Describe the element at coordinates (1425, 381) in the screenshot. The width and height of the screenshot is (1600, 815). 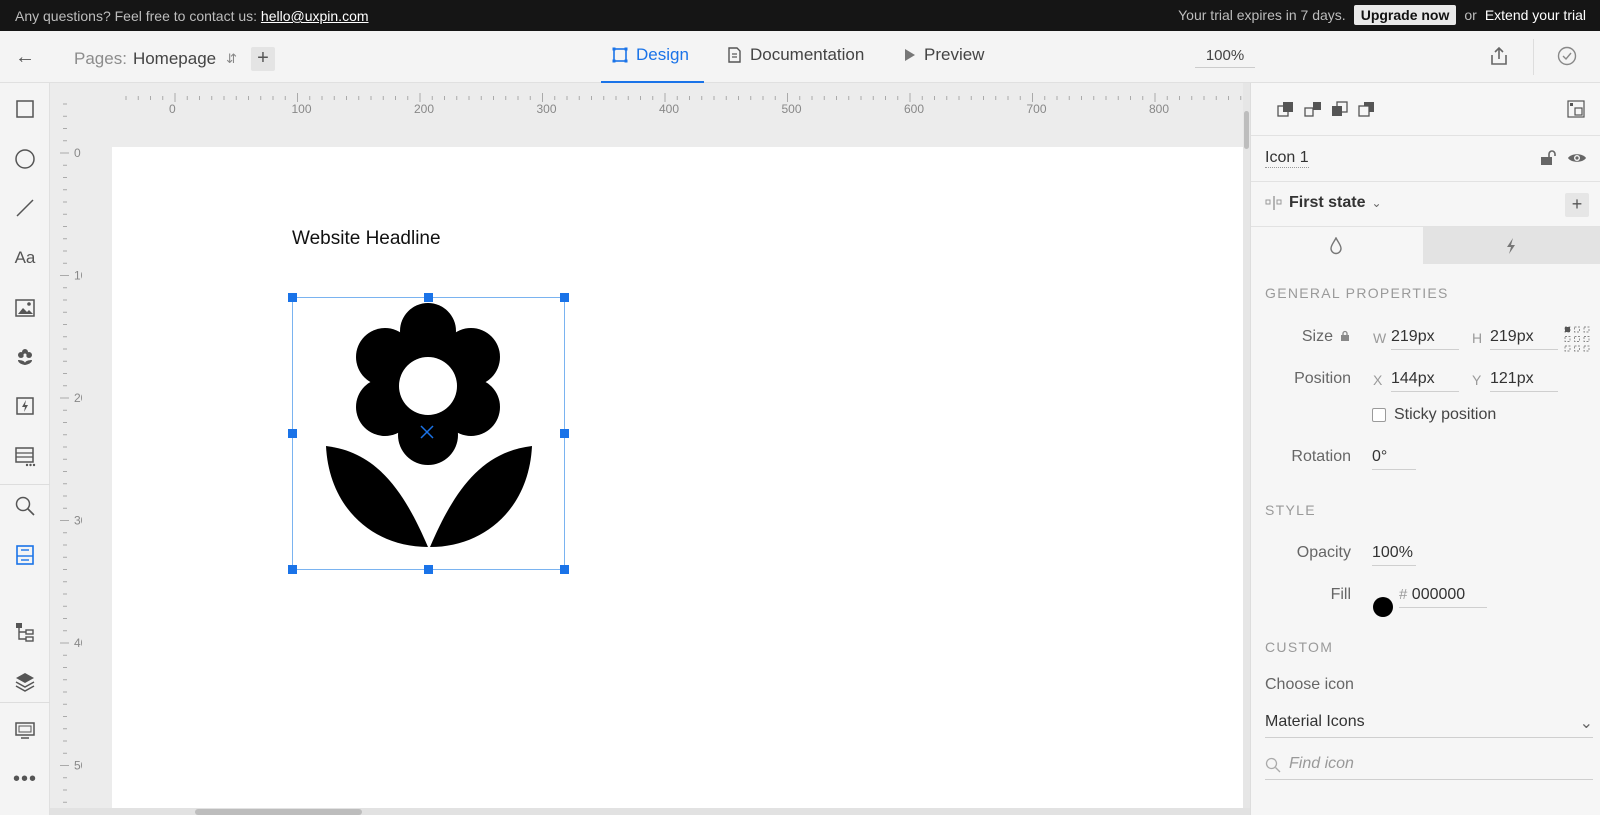
I see `x-position-input: 144px` at that location.